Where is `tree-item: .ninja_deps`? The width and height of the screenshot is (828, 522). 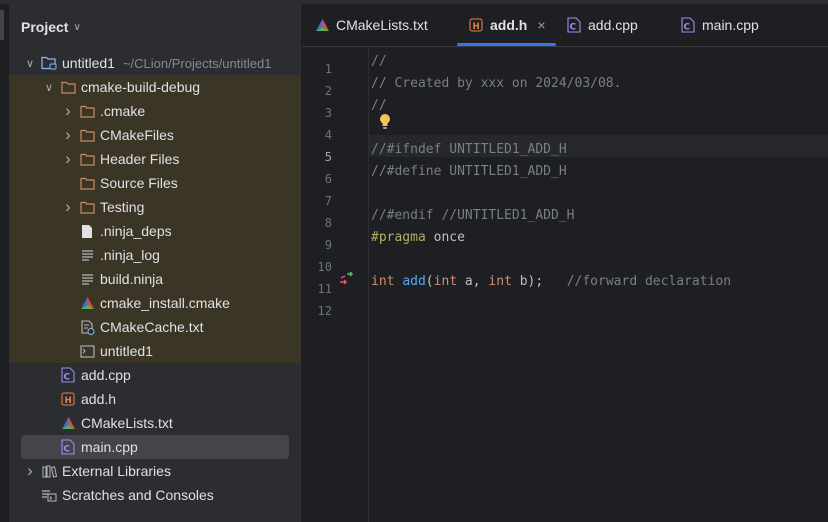
tree-item: .ninja_deps is located at coordinates (155, 231).